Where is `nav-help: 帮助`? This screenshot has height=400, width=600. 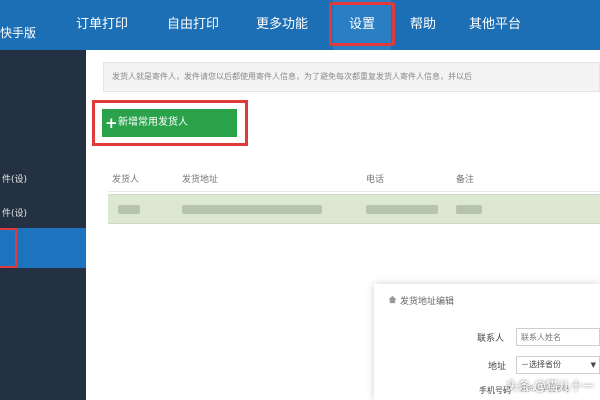
nav-help: 帮助 is located at coordinates (423, 25).